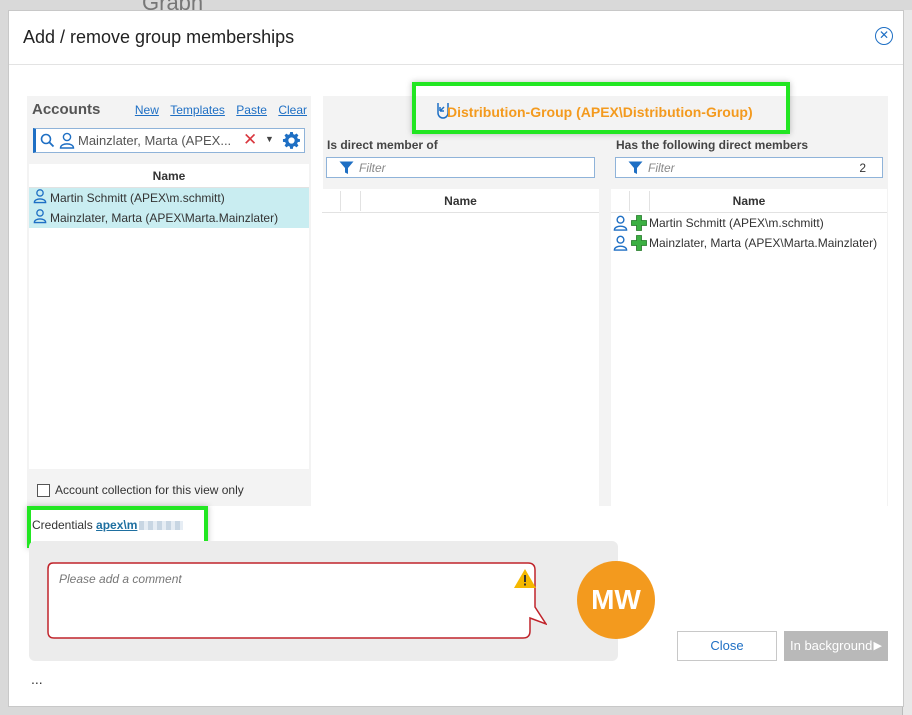 The width and height of the screenshot is (912, 715). Describe the element at coordinates (116, 525) in the screenshot. I see `credentials-user-link: apex\m` at that location.